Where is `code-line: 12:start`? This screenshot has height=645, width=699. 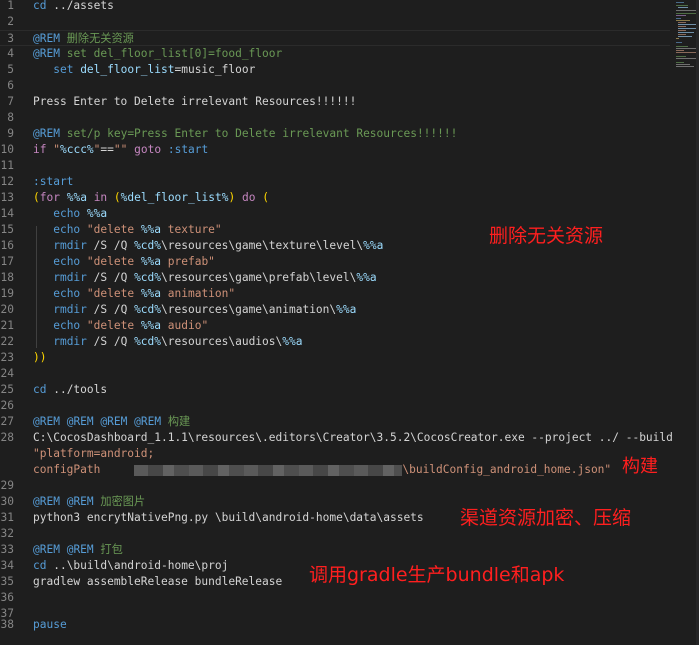
code-line: 12:start is located at coordinates (335, 182).